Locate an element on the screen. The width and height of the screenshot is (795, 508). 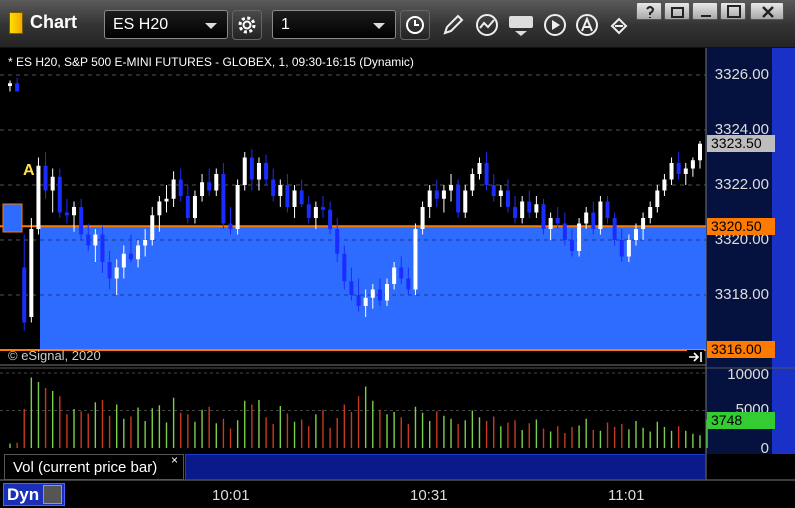
level-high-tag: 3320.50 is located at coordinates (741, 226).